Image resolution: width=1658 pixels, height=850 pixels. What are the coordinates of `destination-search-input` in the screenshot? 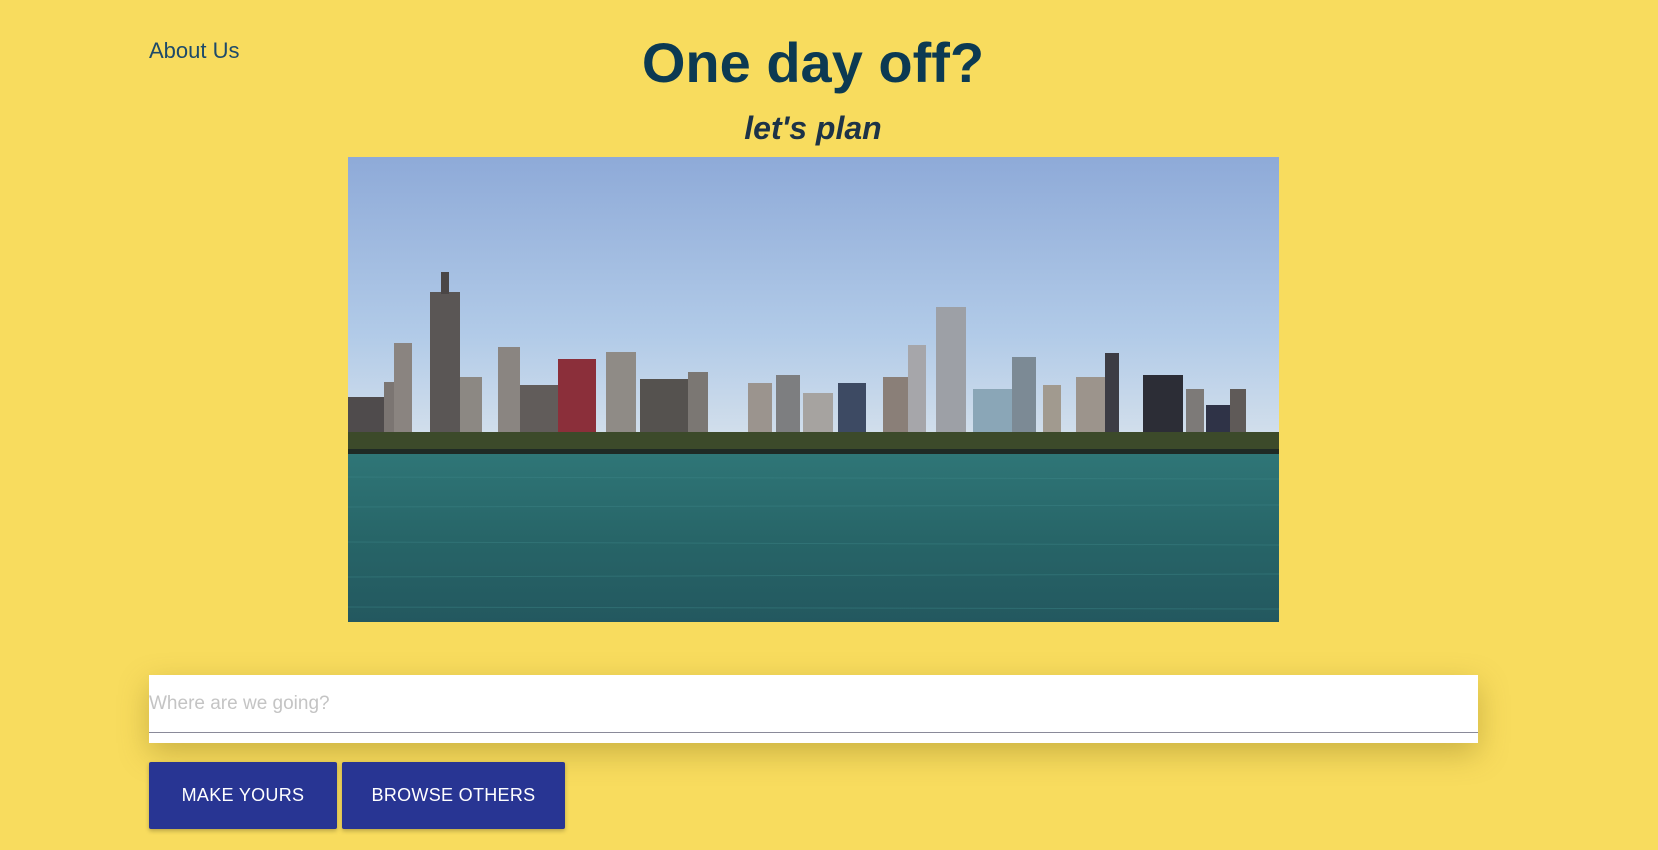 It's located at (813, 704).